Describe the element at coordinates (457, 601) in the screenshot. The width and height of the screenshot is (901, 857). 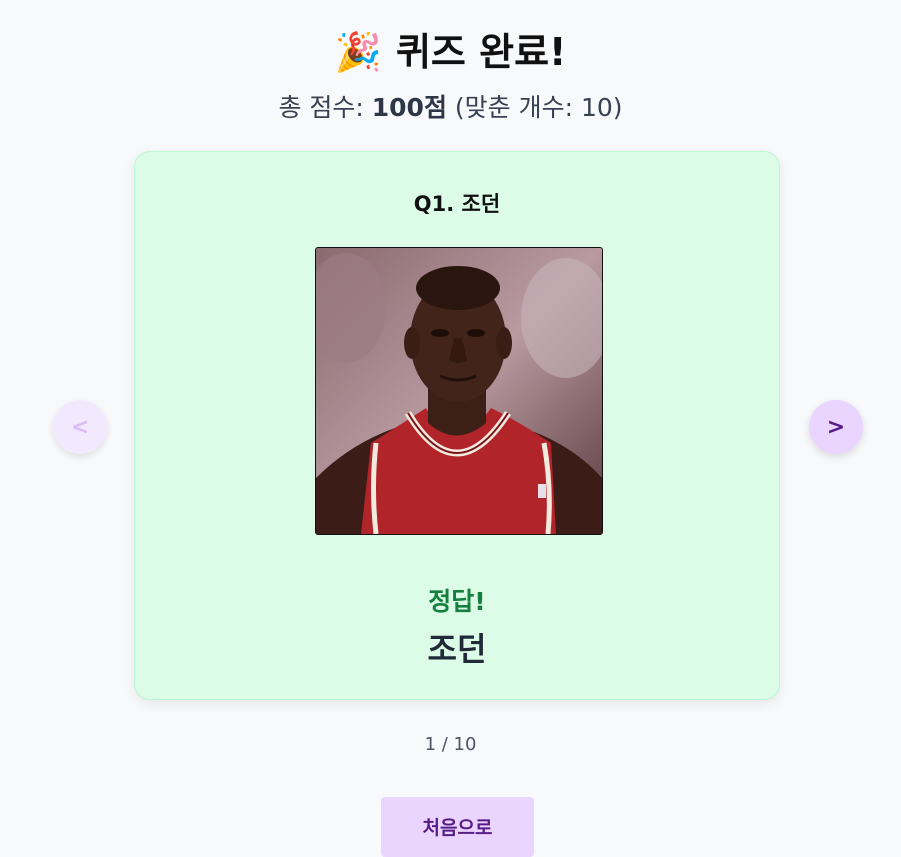
I see `result-label: 정답!` at that location.